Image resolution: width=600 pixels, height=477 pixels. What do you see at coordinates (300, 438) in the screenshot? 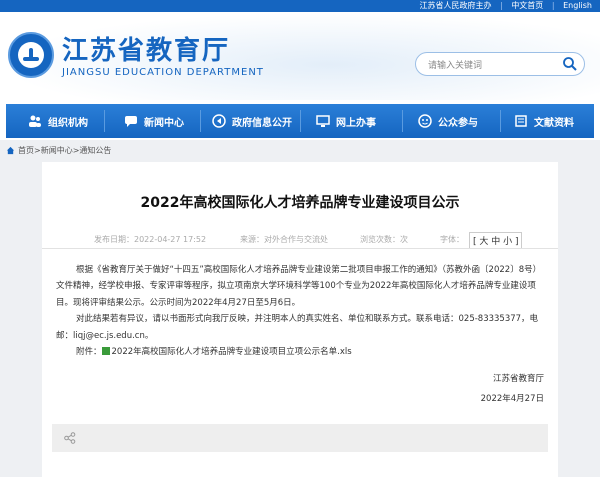
I see `share-bar` at bounding box center [300, 438].